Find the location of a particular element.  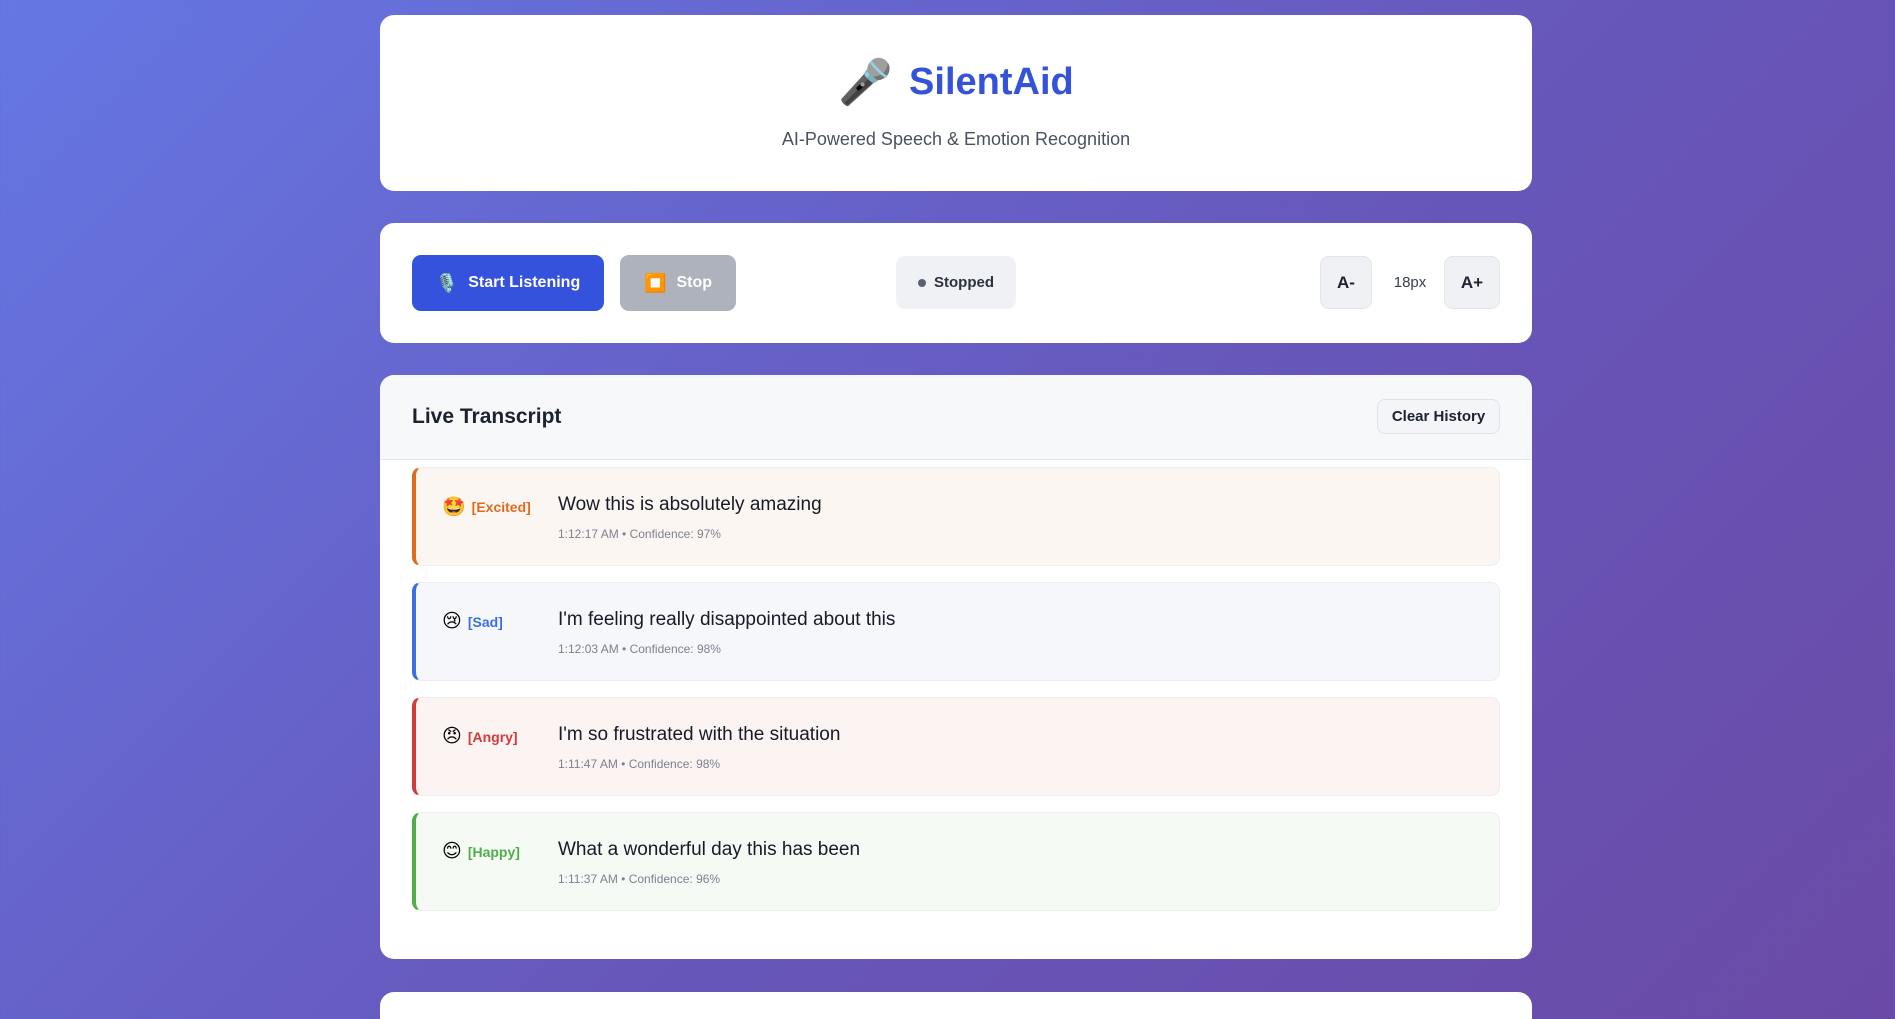

microphone-icon: 🎤 is located at coordinates (866, 82).